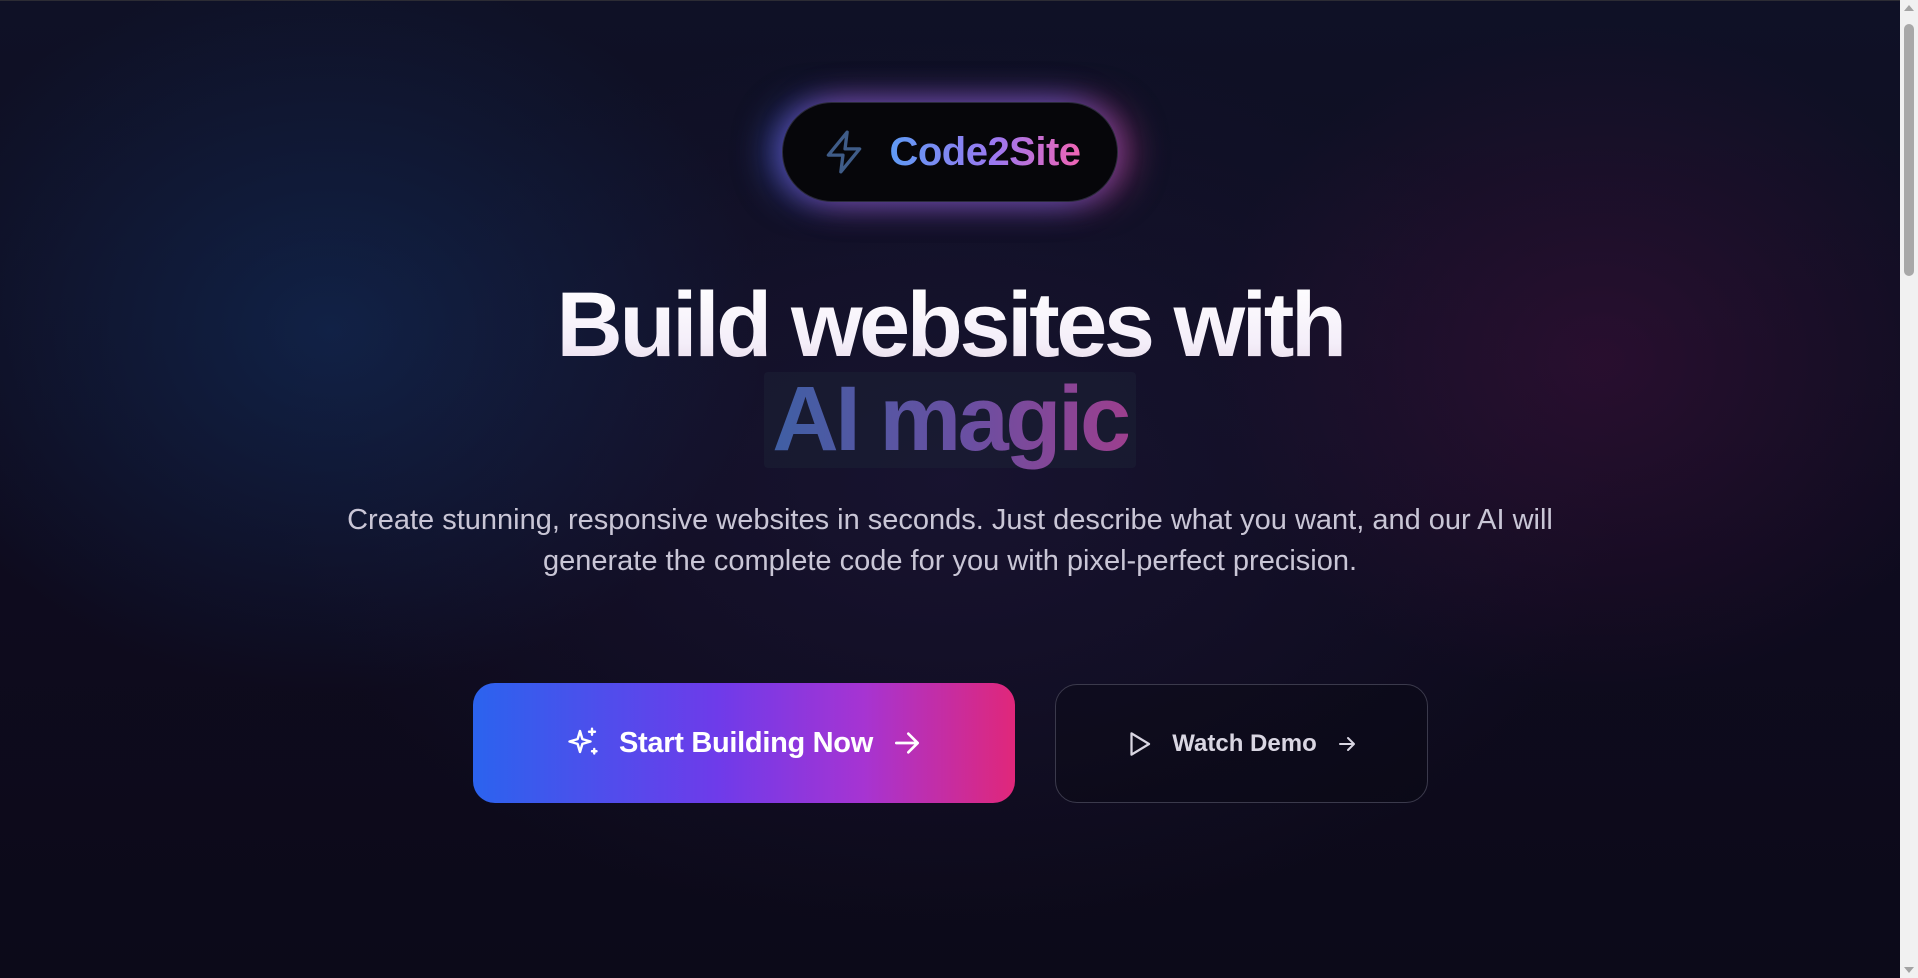 Image resolution: width=1918 pixels, height=978 pixels. Describe the element at coordinates (1140, 743) in the screenshot. I see `play-icon` at that location.